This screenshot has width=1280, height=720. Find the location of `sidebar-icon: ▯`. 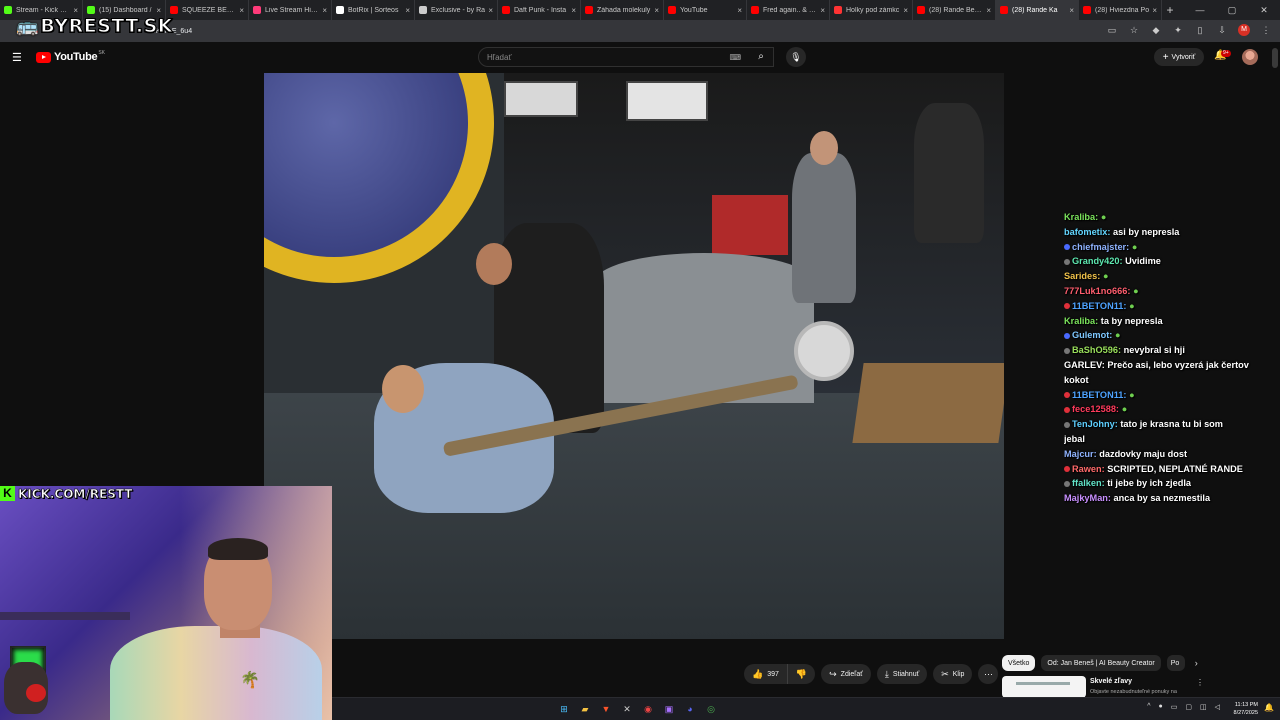

sidebar-icon: ▯ is located at coordinates (1200, 30).